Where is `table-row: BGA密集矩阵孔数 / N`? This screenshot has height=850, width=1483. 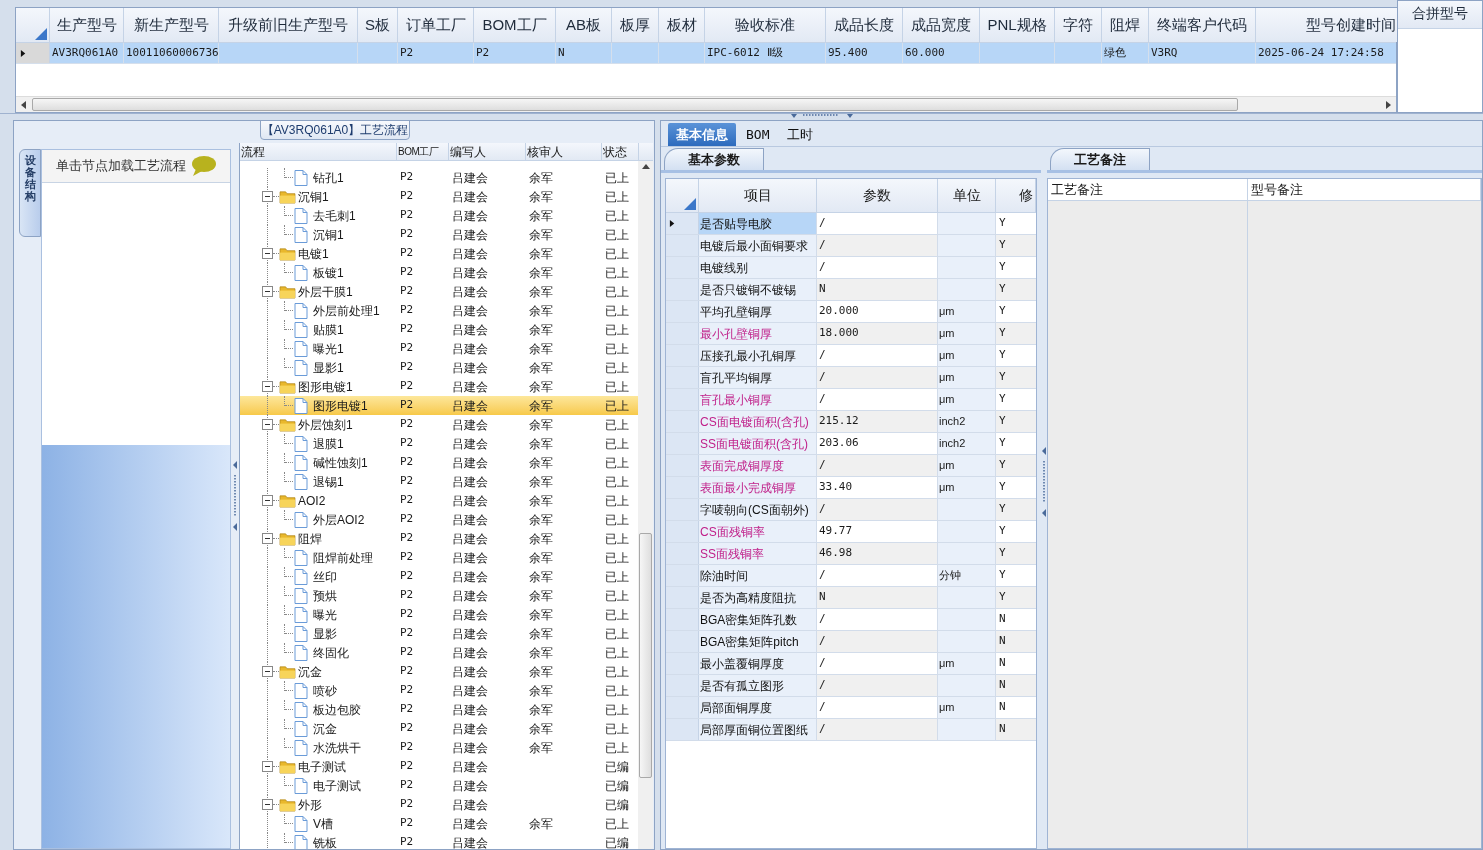 table-row: BGA密集矩阵孔数 / N is located at coordinates (851, 620).